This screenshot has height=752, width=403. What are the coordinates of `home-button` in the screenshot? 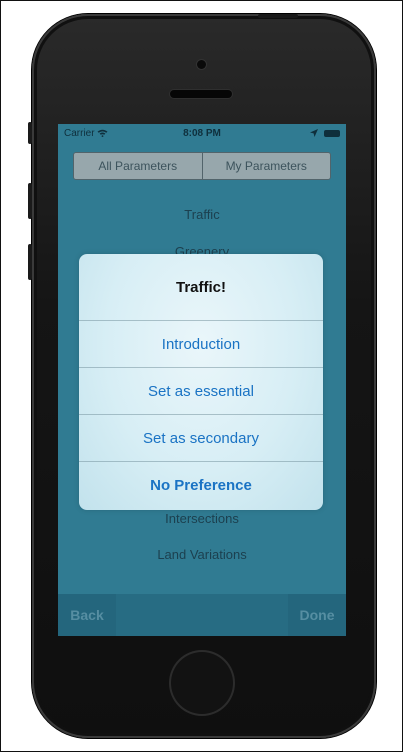 It's located at (202, 683).